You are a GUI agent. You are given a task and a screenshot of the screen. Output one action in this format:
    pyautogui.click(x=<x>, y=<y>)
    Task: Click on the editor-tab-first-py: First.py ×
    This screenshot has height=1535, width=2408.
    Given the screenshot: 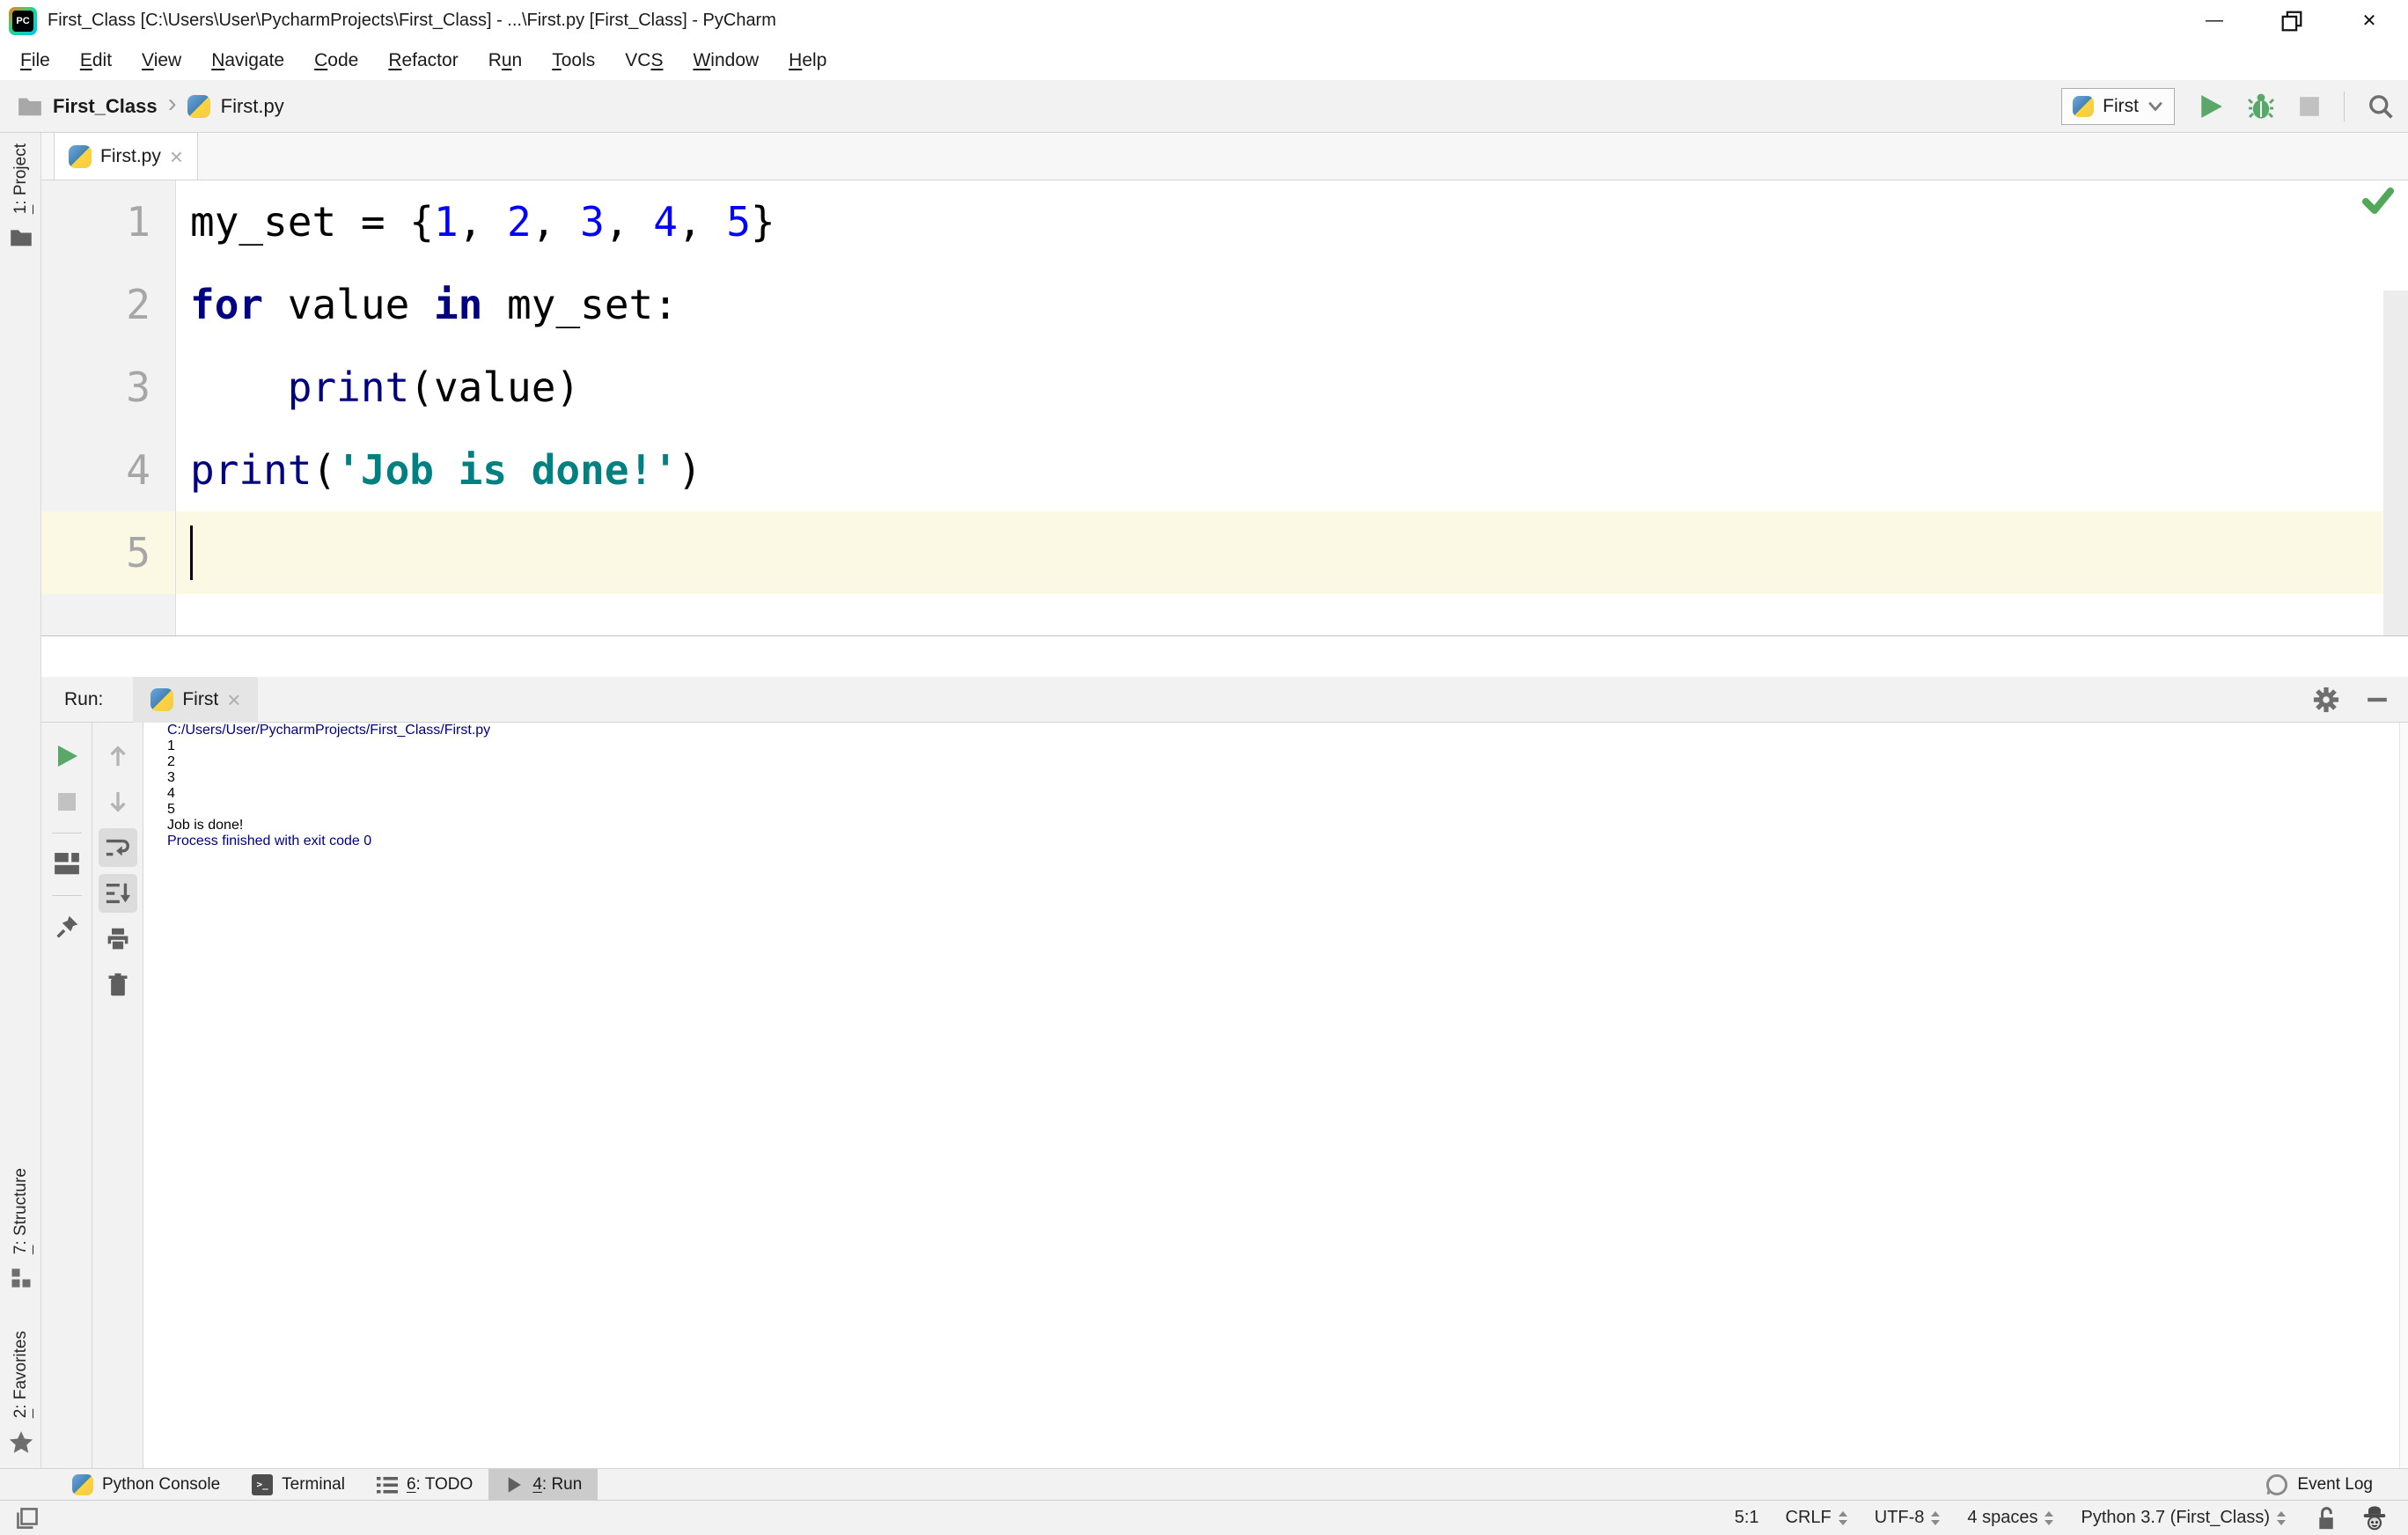 What is the action you would take?
    pyautogui.click(x=126, y=156)
    